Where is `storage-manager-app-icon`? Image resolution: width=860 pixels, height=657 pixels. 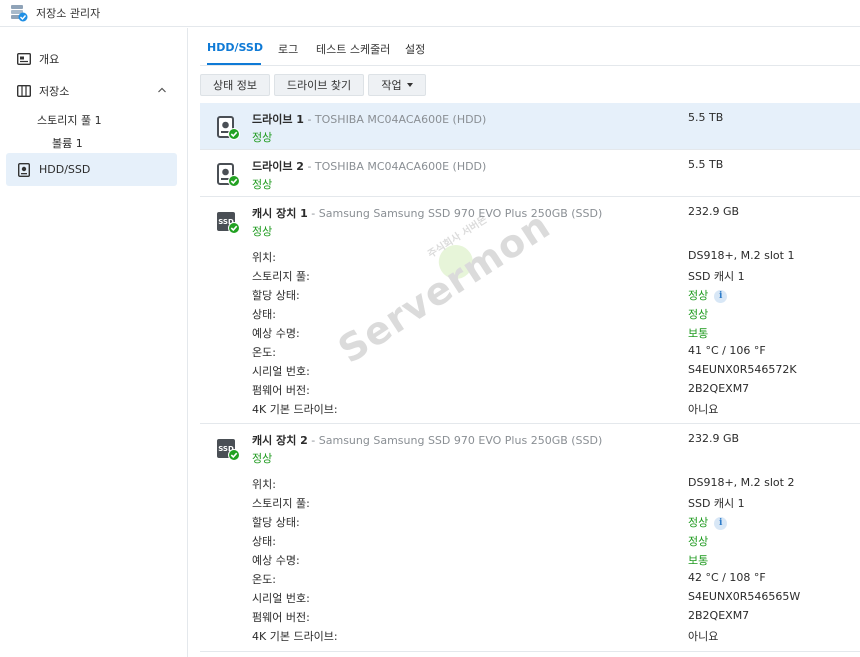 storage-manager-app-icon is located at coordinates (19, 13).